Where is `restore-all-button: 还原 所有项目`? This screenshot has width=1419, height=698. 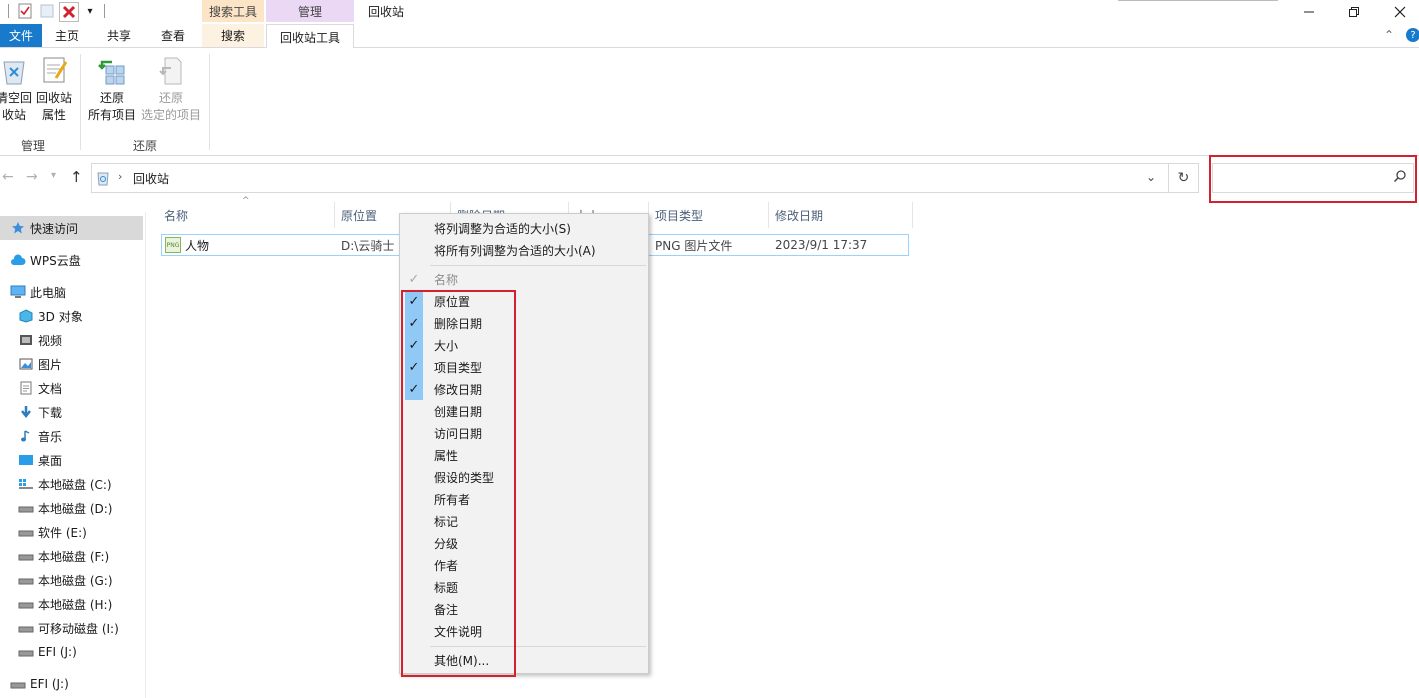
restore-all-button: 还原 所有项目 is located at coordinates (112, 89).